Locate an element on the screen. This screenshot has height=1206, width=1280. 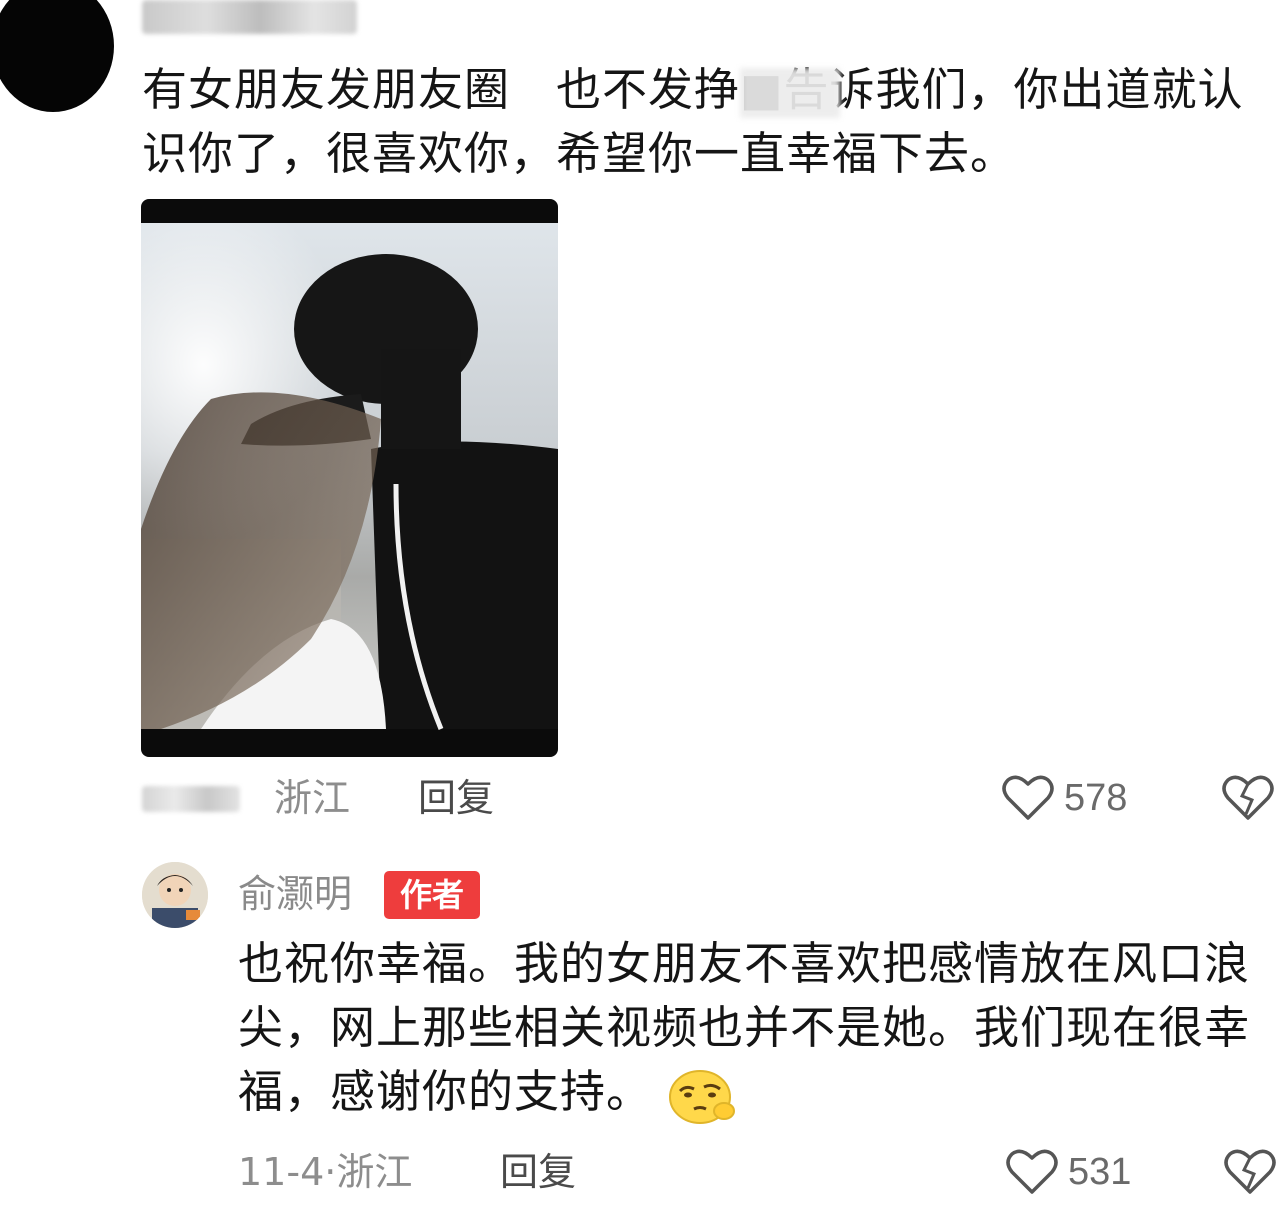
author-avatar is located at coordinates (175, 895).